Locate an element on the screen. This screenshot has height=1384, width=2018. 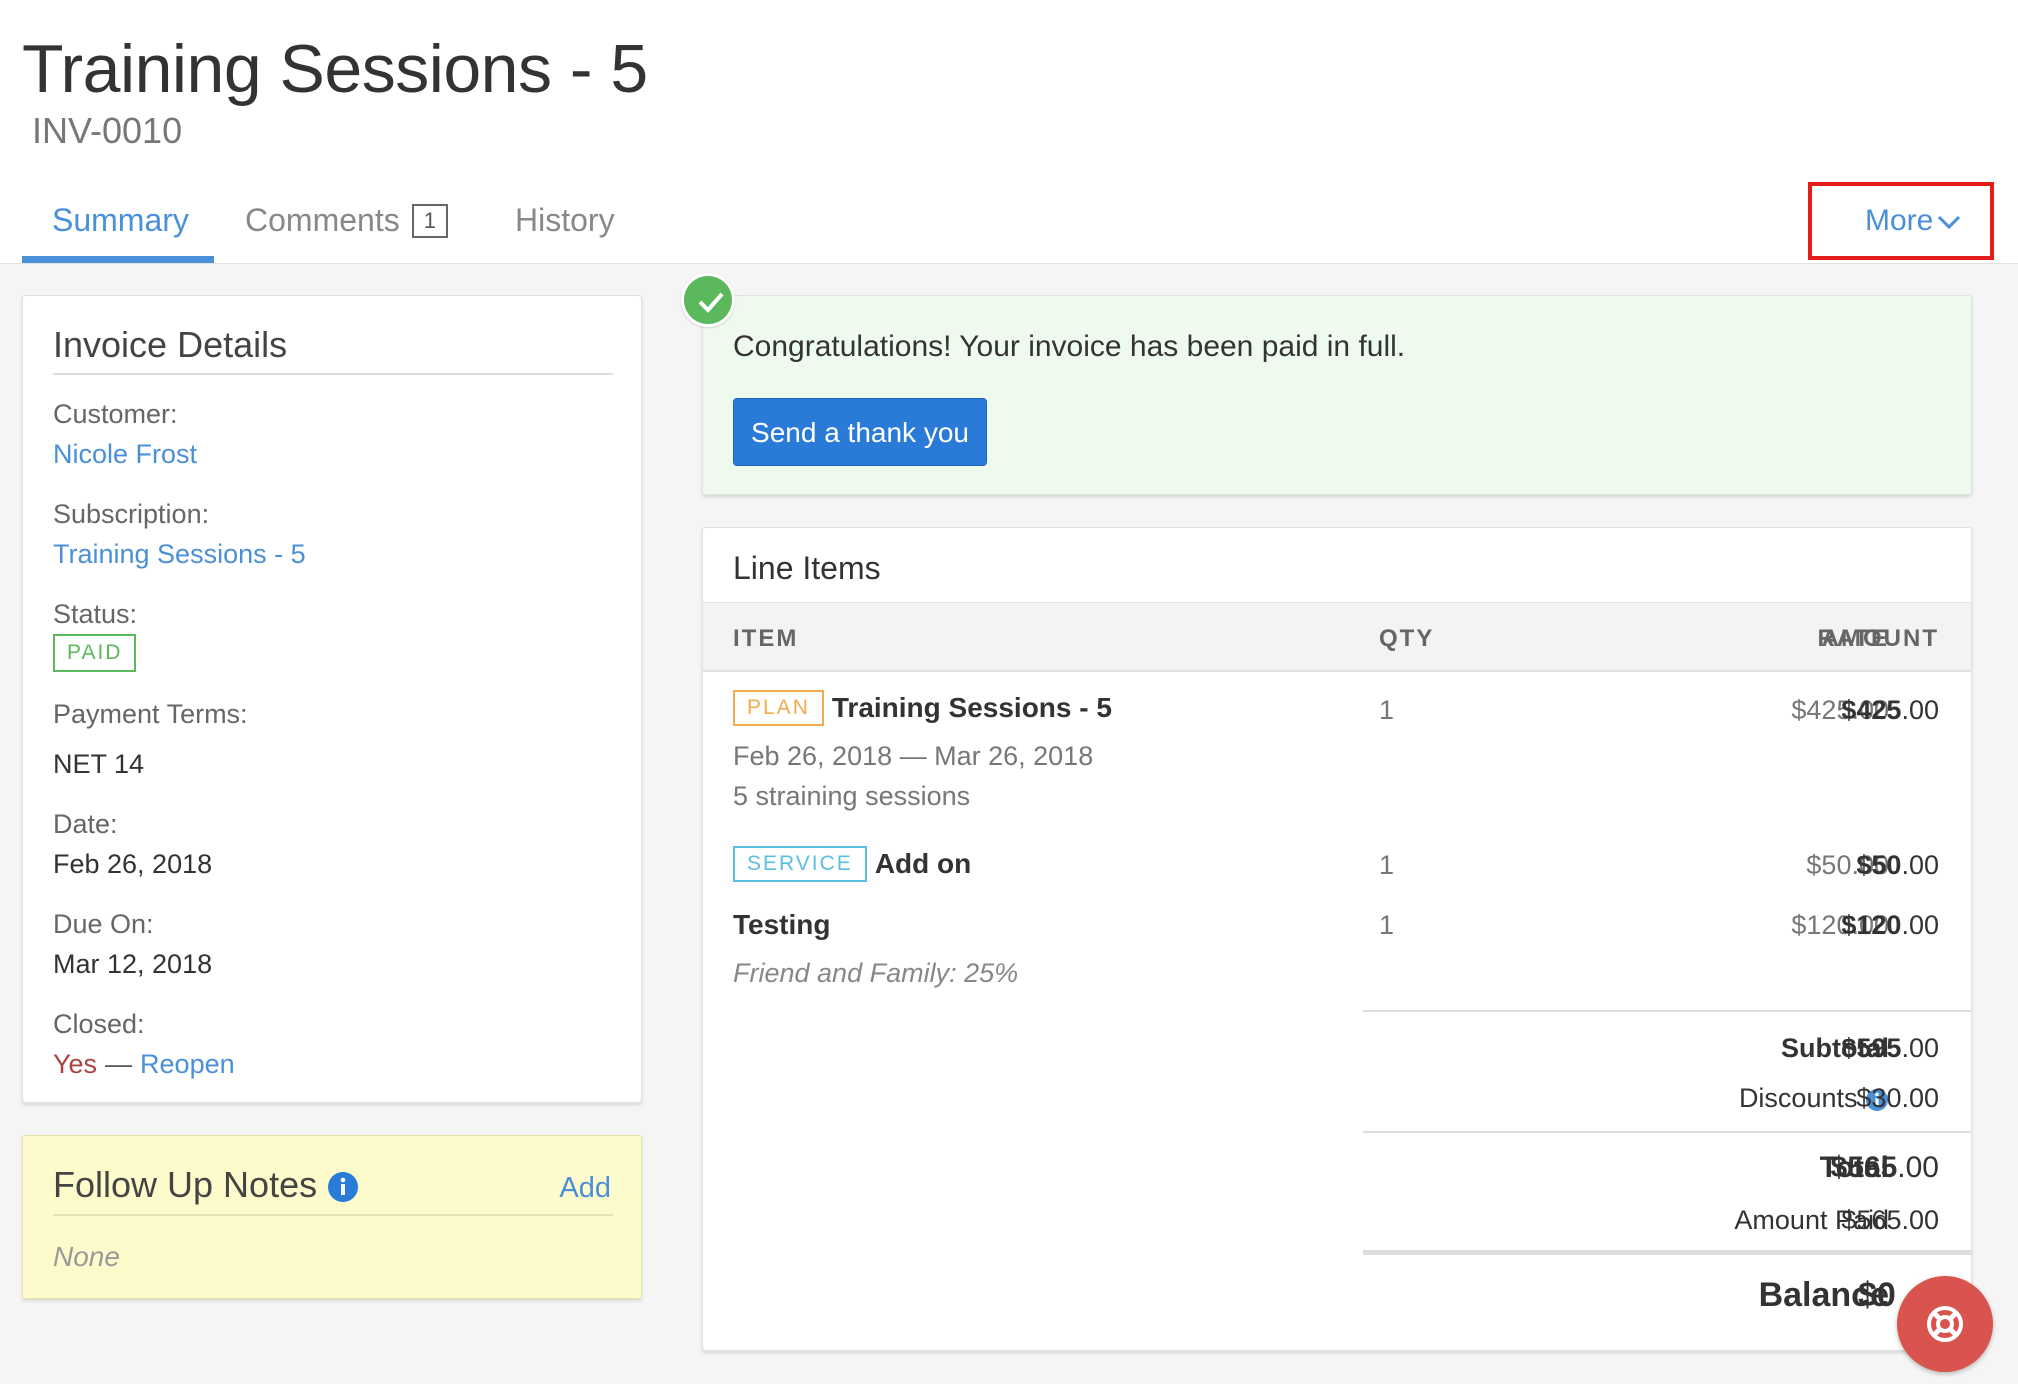
help-button is located at coordinates (1945, 1324).